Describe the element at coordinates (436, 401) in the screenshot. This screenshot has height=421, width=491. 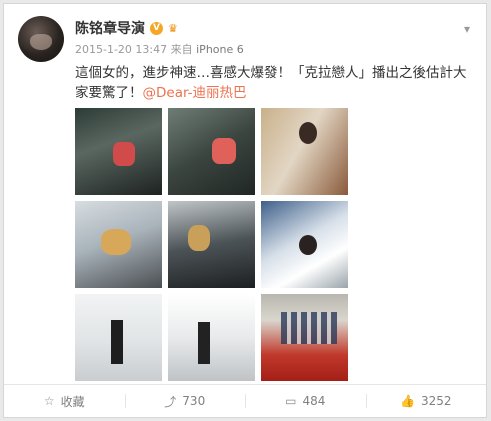
I see `like-count: 3252` at that location.